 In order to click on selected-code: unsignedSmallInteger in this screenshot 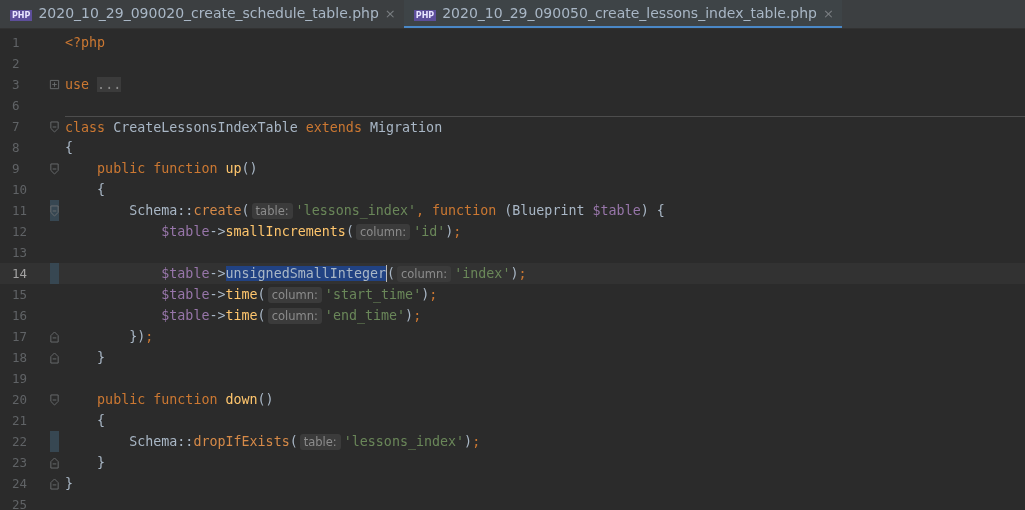, I will do `click(305, 273)`.